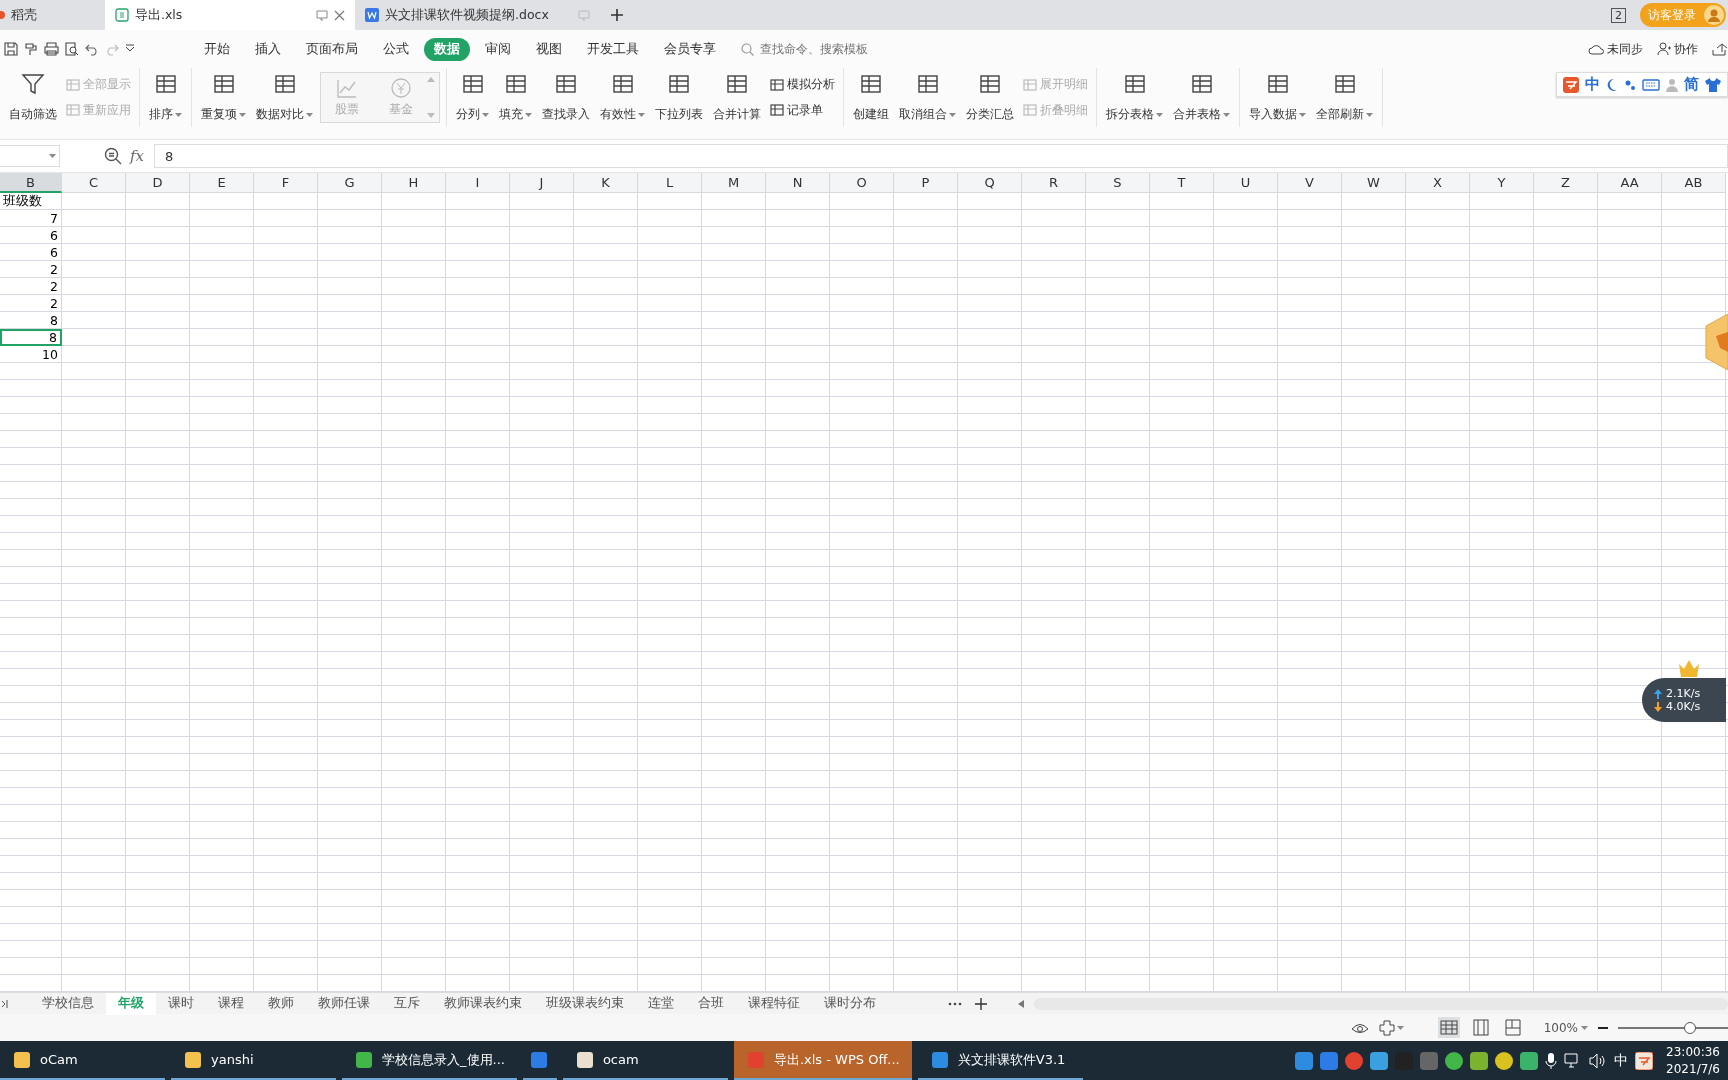 This screenshot has height=1080, width=1728. I want to click on column-header: B, so click(31, 183).